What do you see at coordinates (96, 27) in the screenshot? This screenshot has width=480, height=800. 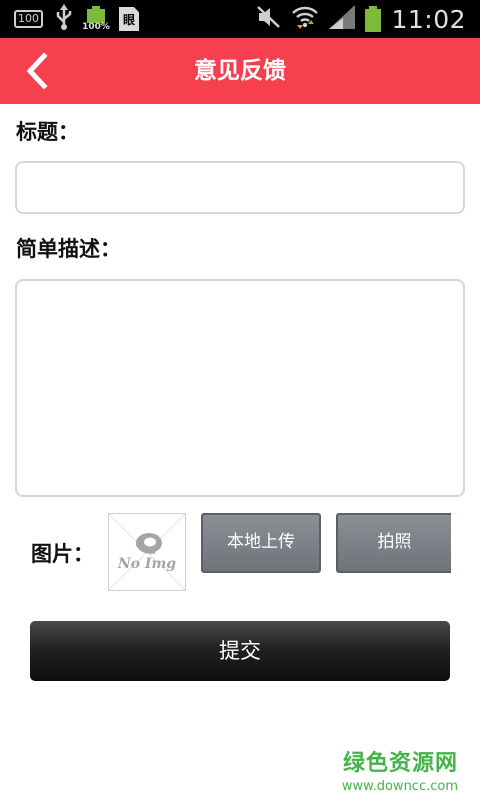 I see `battery-percent: 100%` at bounding box center [96, 27].